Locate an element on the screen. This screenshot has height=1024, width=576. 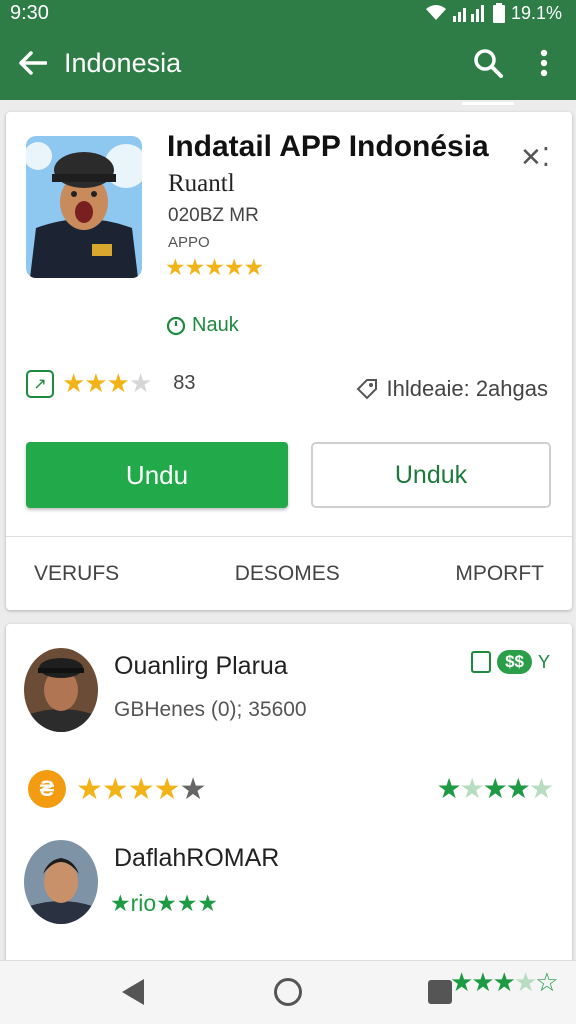
review-rating: ₴ ★★★★★ is located at coordinates (117, 789).